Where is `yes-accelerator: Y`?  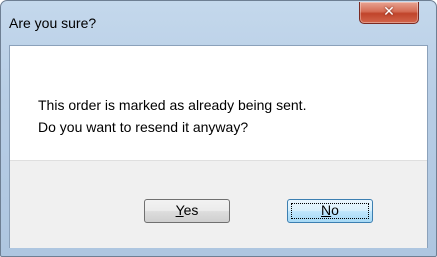
yes-accelerator: Y is located at coordinates (179, 210).